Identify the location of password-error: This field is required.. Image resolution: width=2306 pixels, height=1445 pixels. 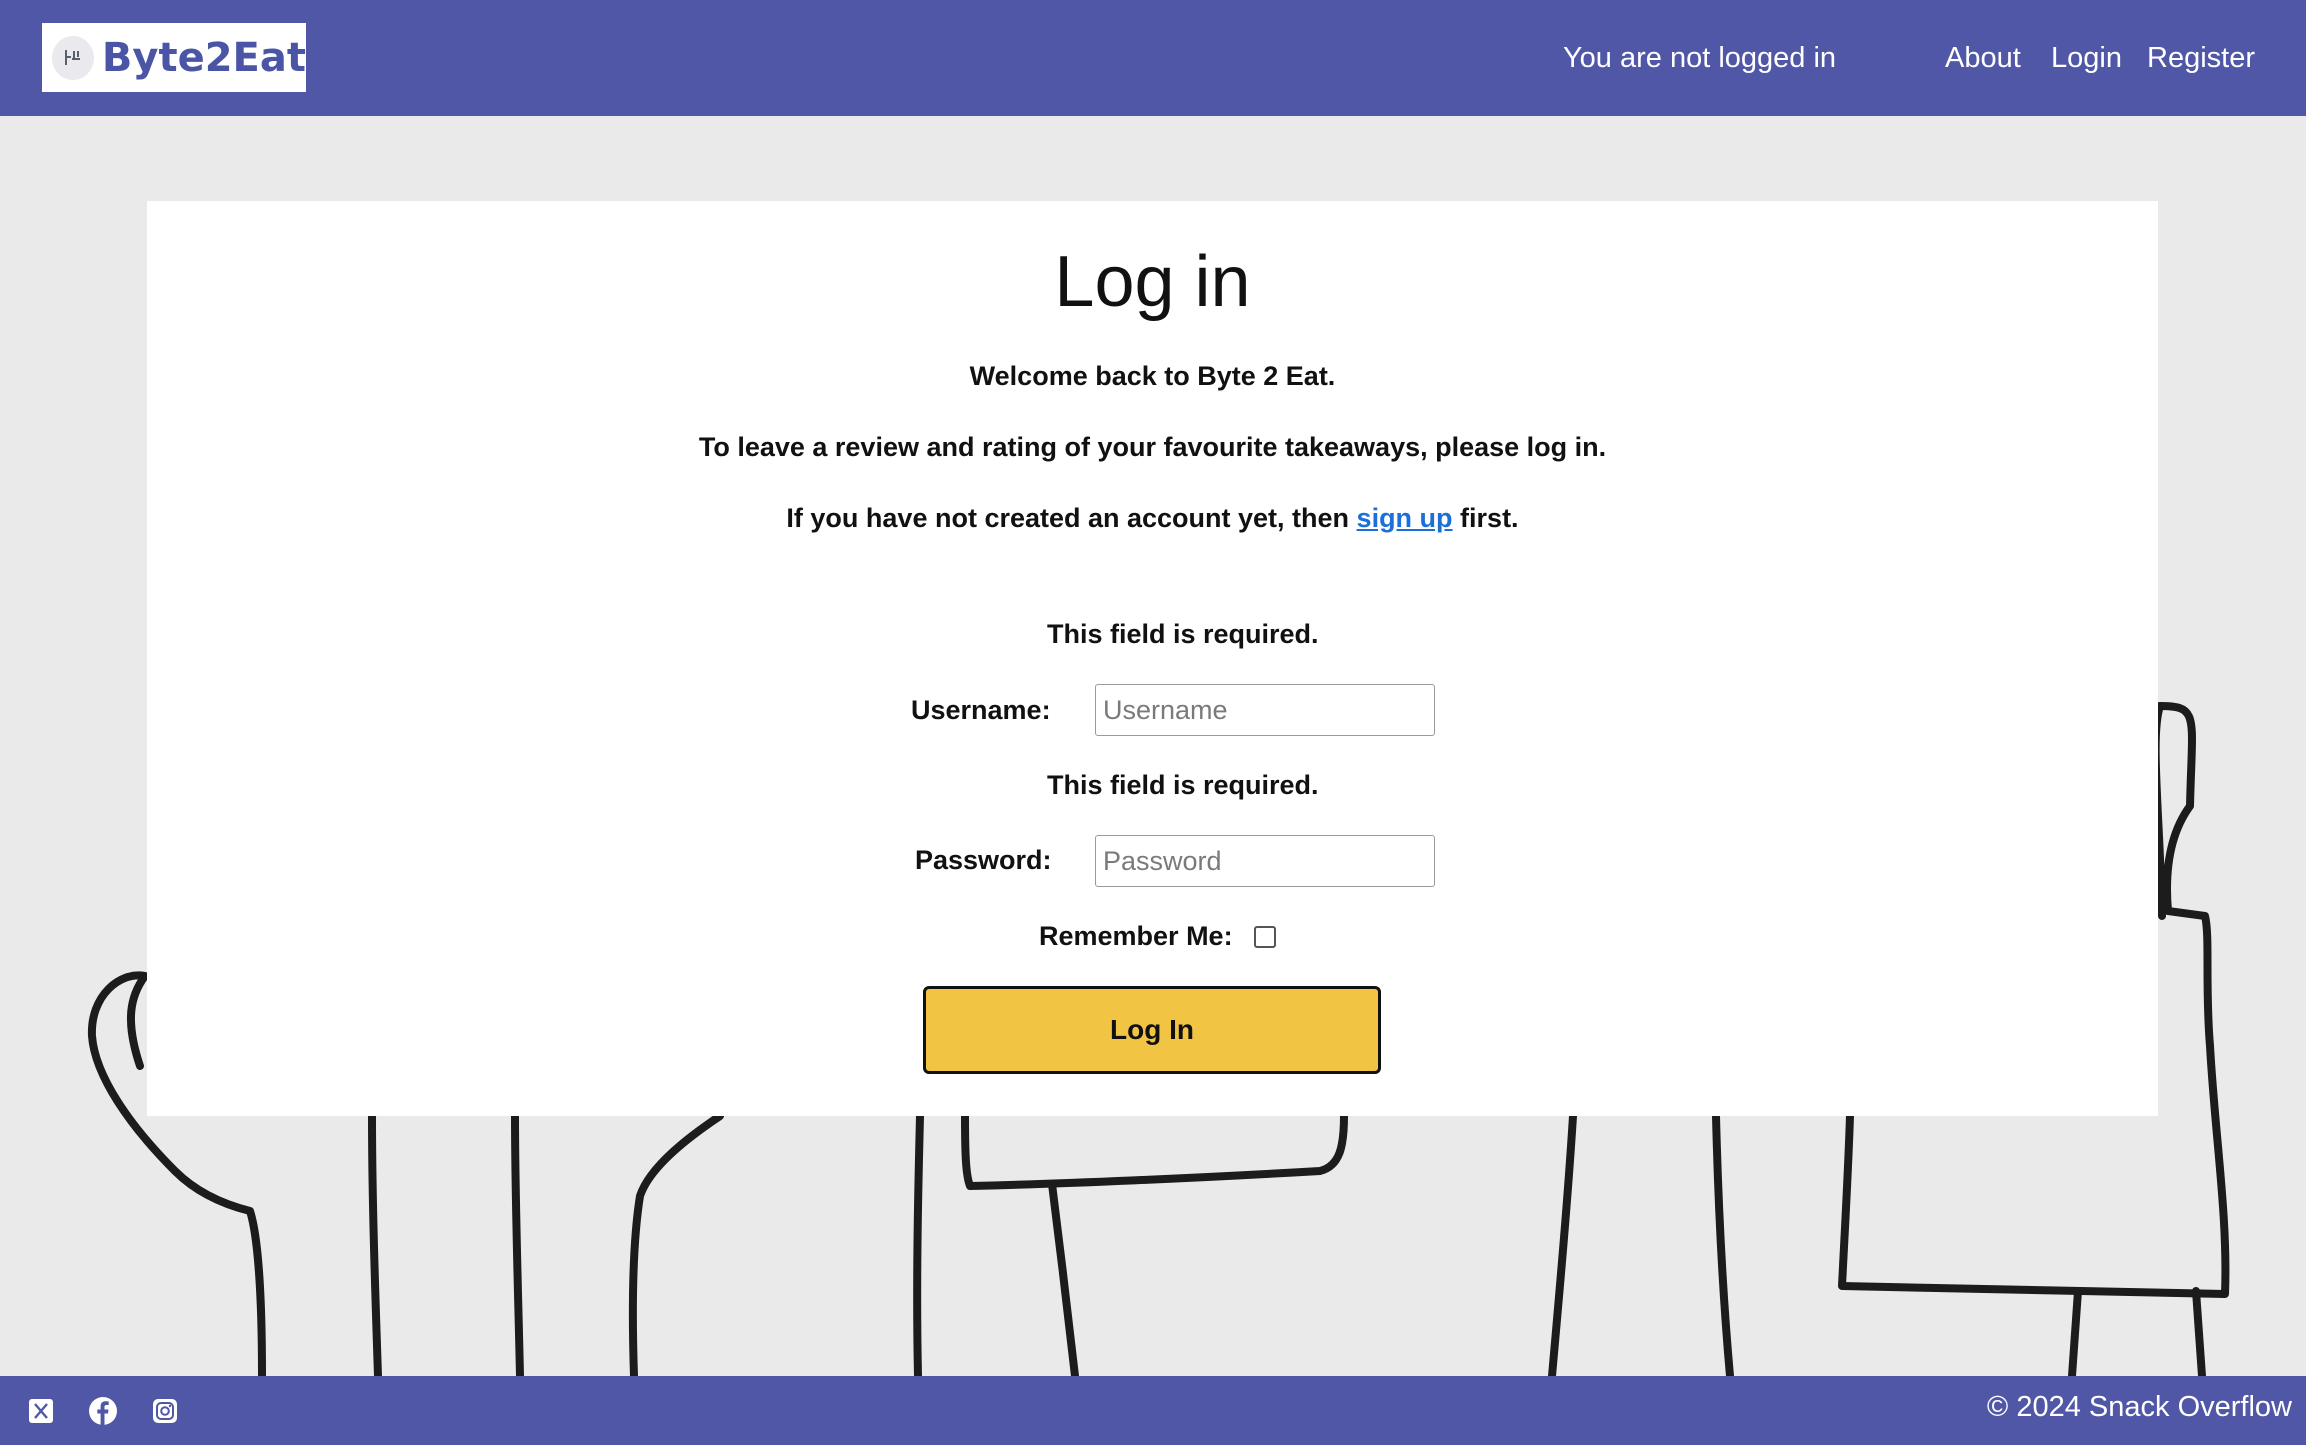
(1183, 785).